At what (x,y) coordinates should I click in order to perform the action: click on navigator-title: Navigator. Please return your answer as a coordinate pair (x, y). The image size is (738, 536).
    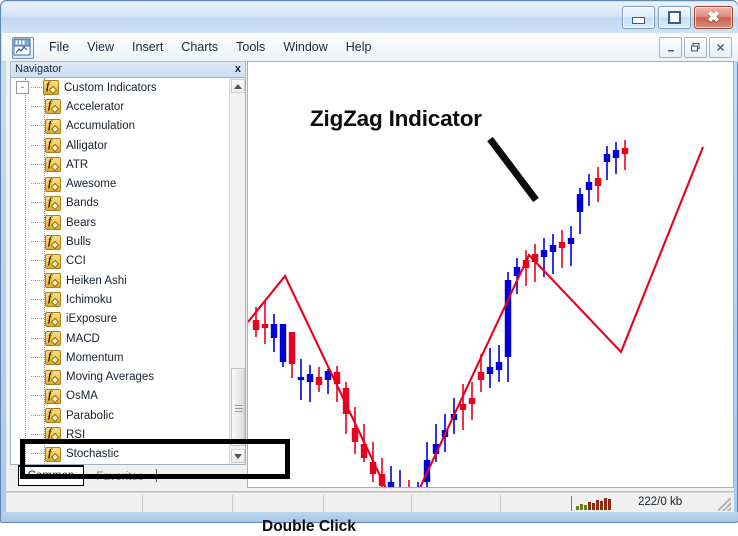
    Looking at the image, I should click on (39, 69).